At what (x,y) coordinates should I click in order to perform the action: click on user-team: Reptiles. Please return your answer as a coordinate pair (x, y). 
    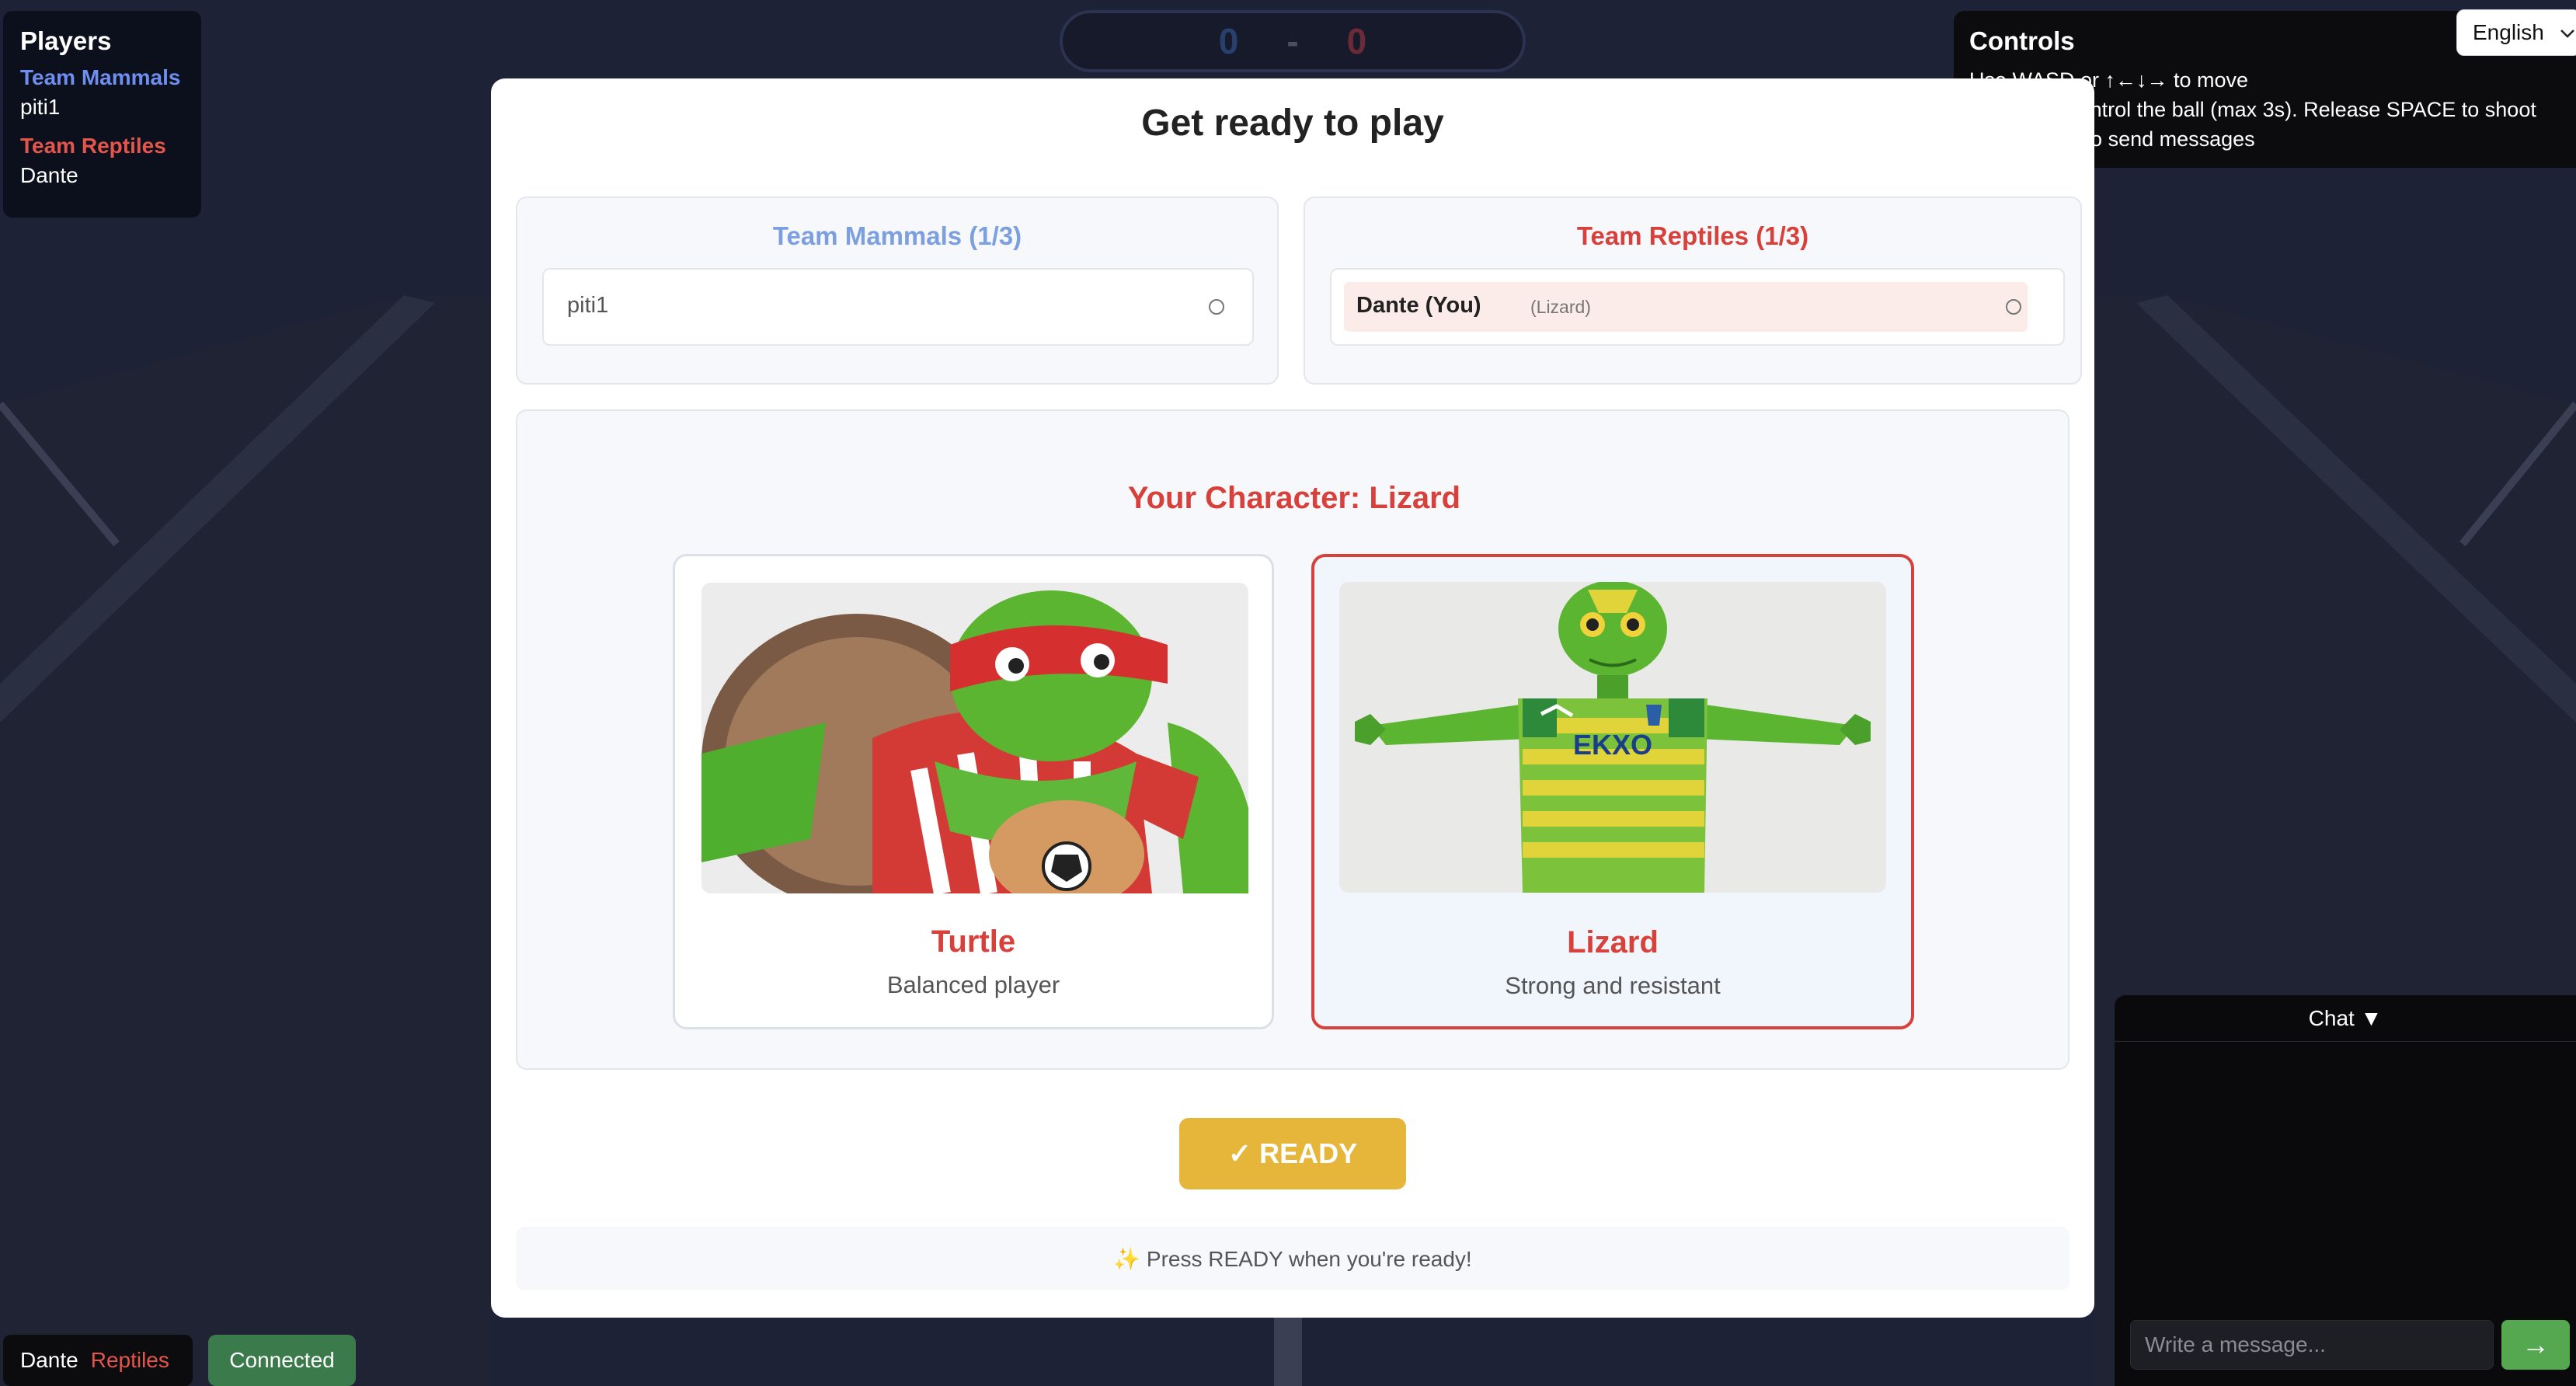
    Looking at the image, I should click on (129, 1360).